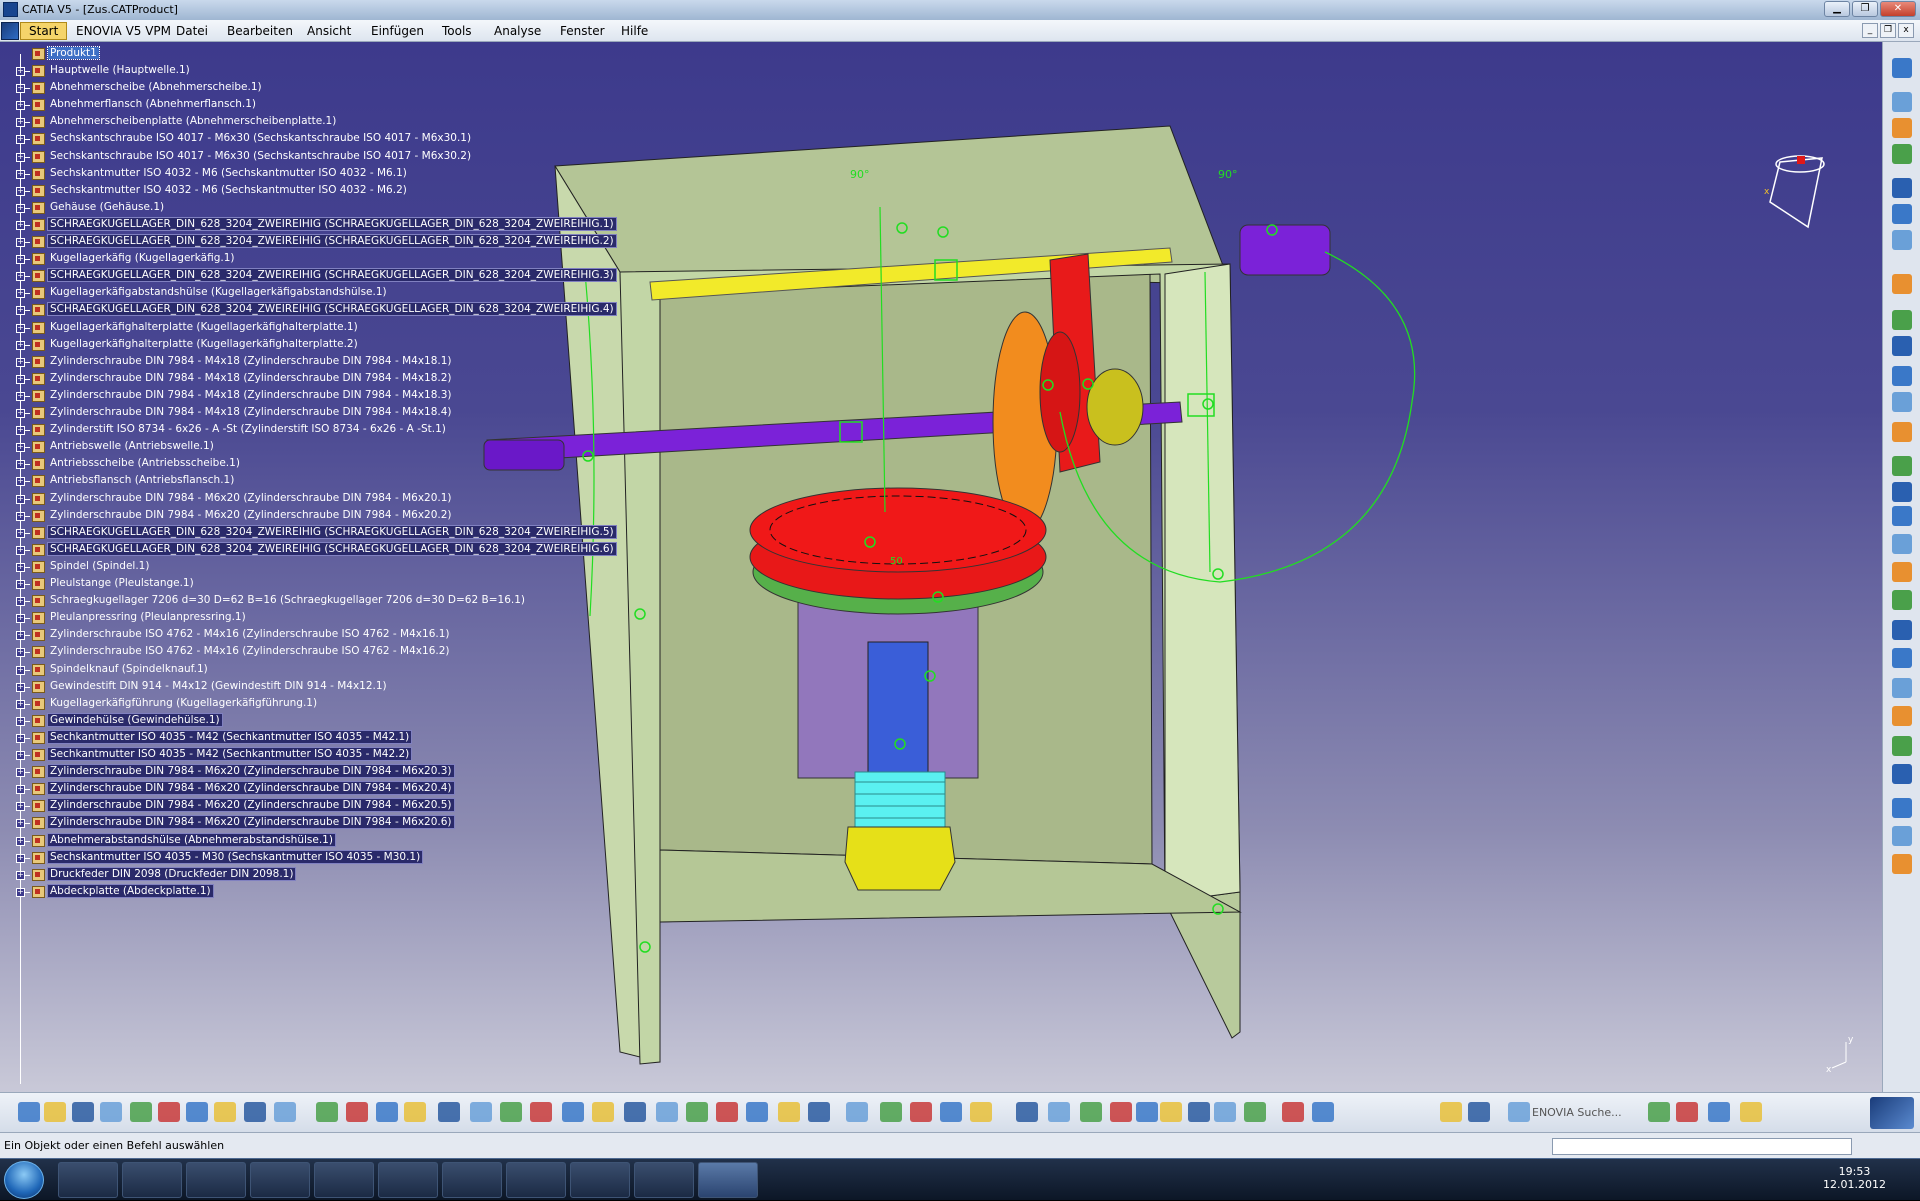 Image resolution: width=1920 pixels, height=1201 pixels. What do you see at coordinates (1898, 9) in the screenshot?
I see `close-button: ✕` at bounding box center [1898, 9].